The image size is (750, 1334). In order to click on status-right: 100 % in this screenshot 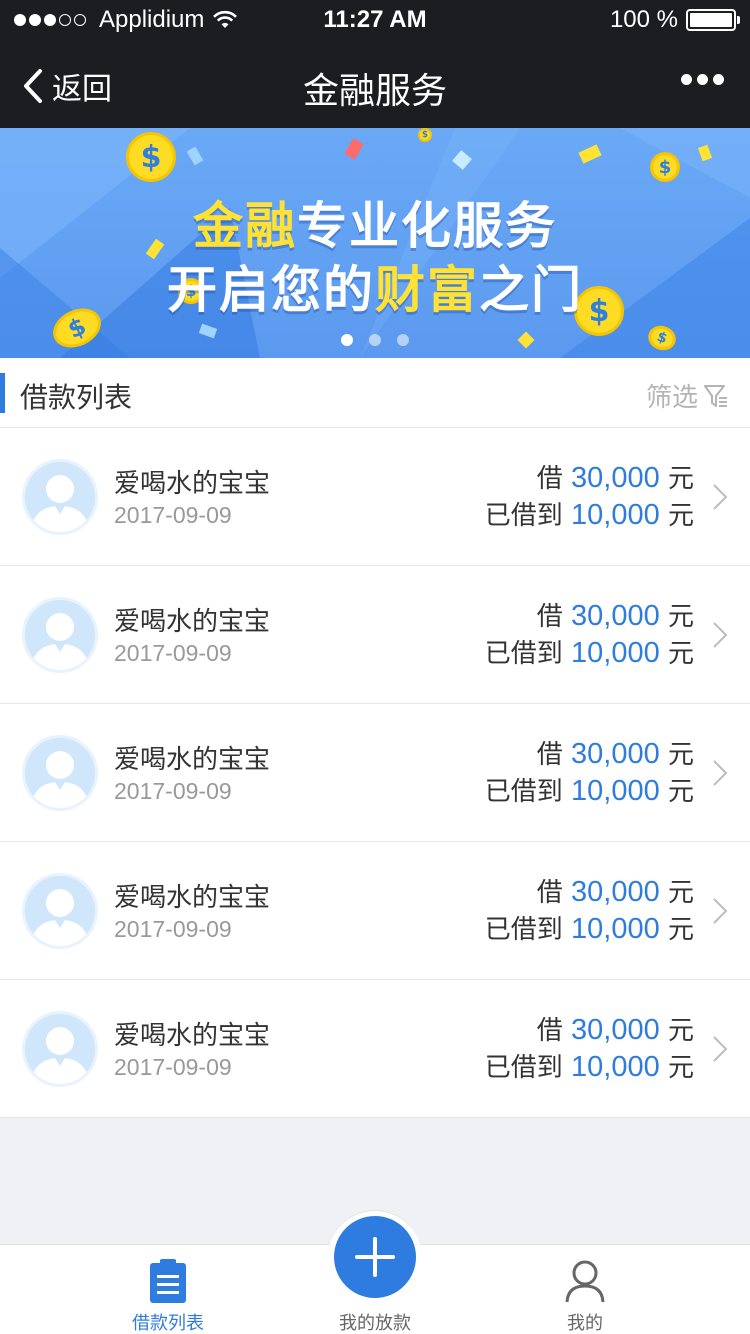, I will do `click(674, 20)`.